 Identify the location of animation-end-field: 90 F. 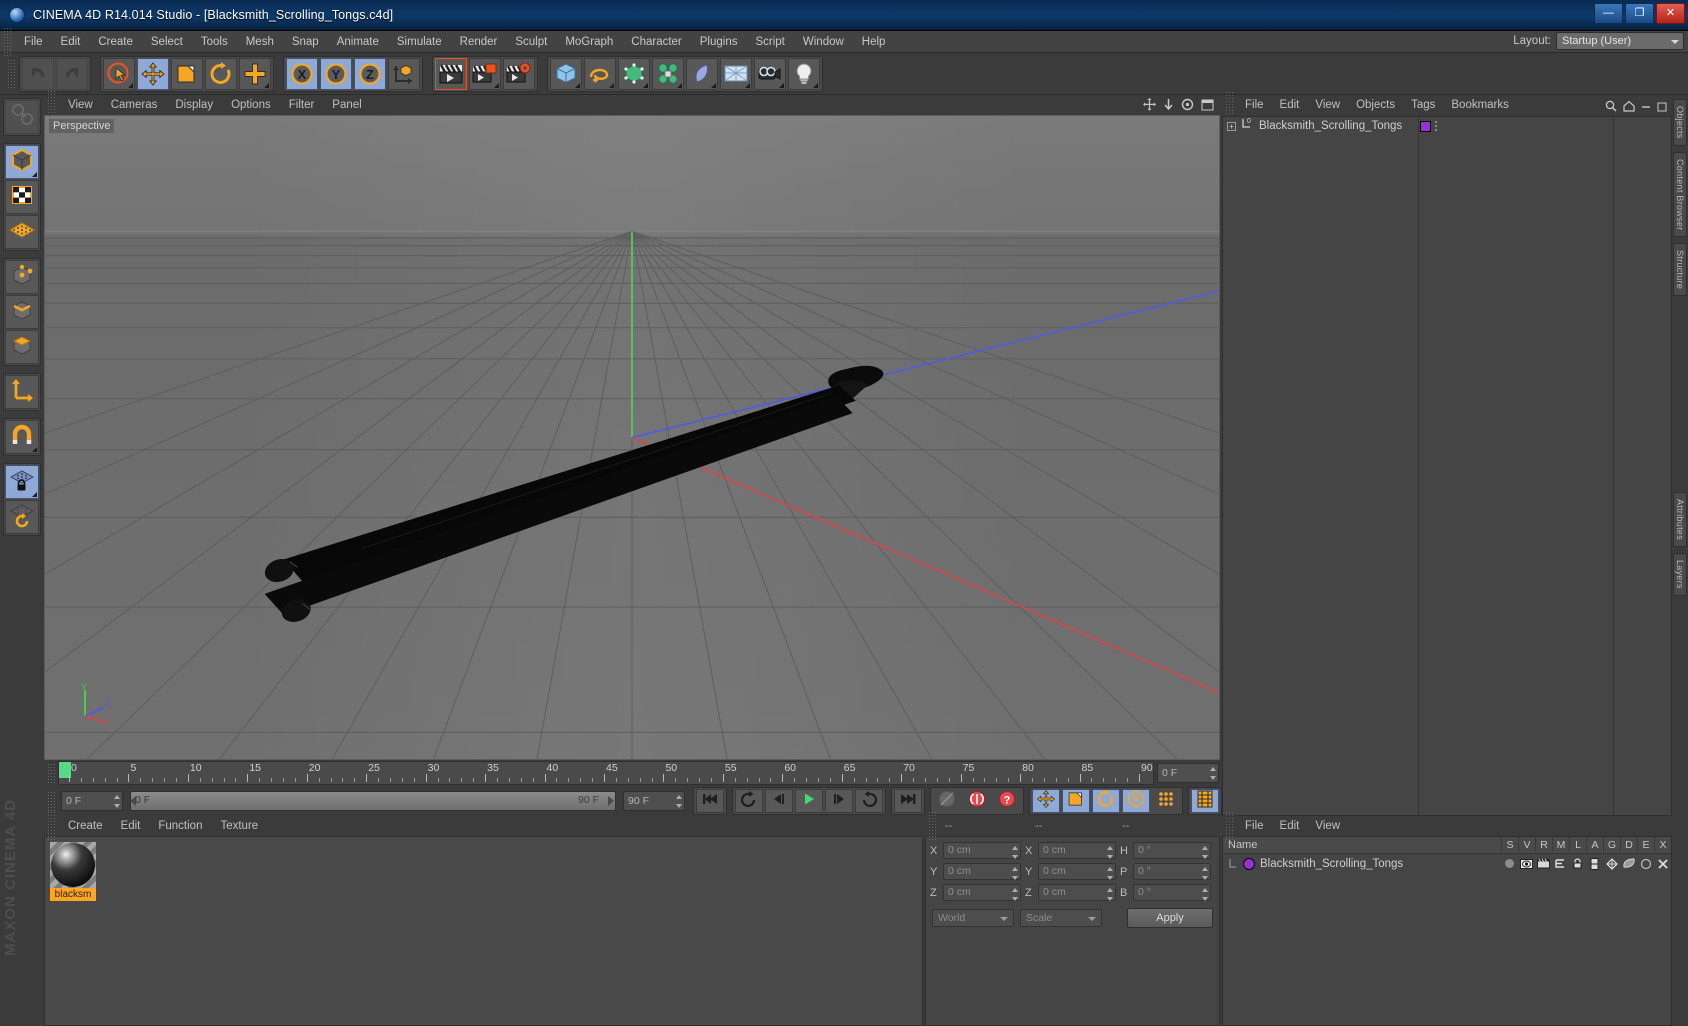
(654, 801).